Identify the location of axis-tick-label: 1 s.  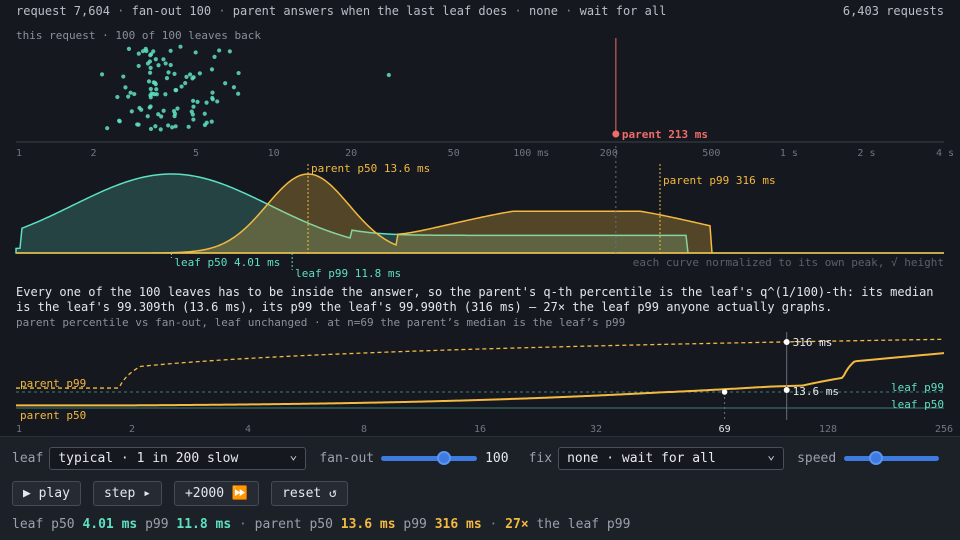
(789, 153).